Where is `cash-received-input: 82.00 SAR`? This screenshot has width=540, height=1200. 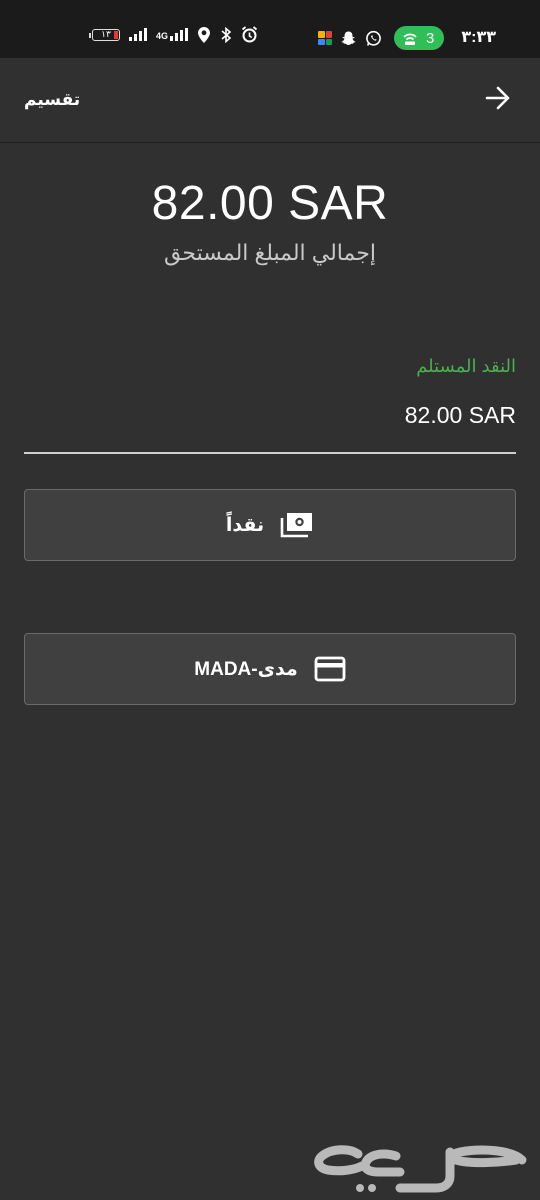
cash-received-input: 82.00 SAR is located at coordinates (460, 415).